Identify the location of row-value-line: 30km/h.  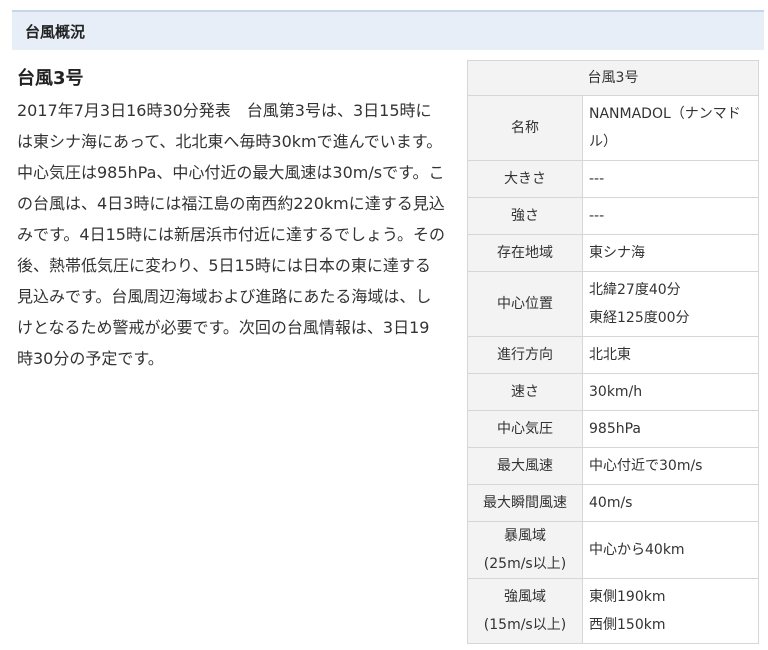
(616, 392).